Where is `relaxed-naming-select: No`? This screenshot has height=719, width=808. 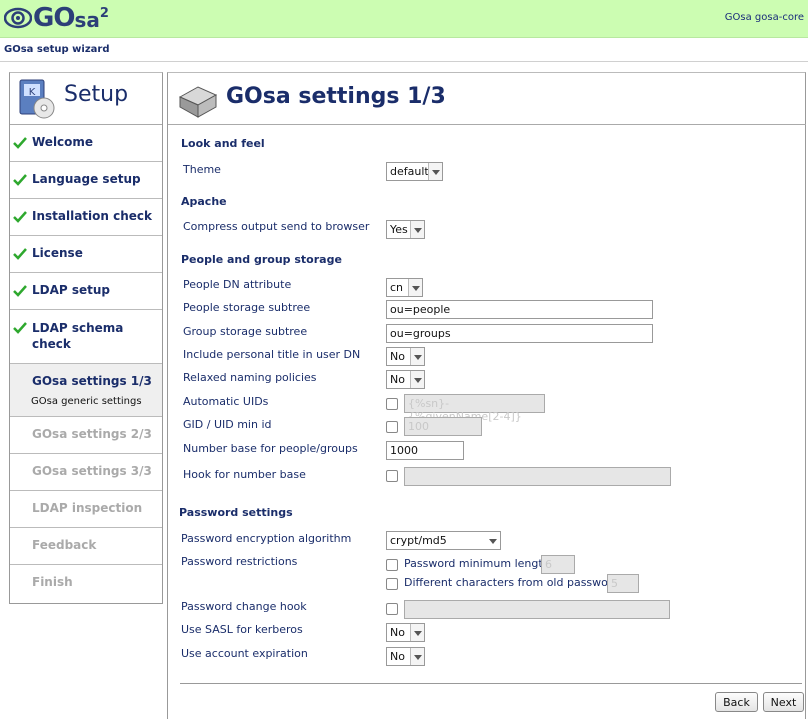 relaxed-naming-select: No is located at coordinates (405, 379).